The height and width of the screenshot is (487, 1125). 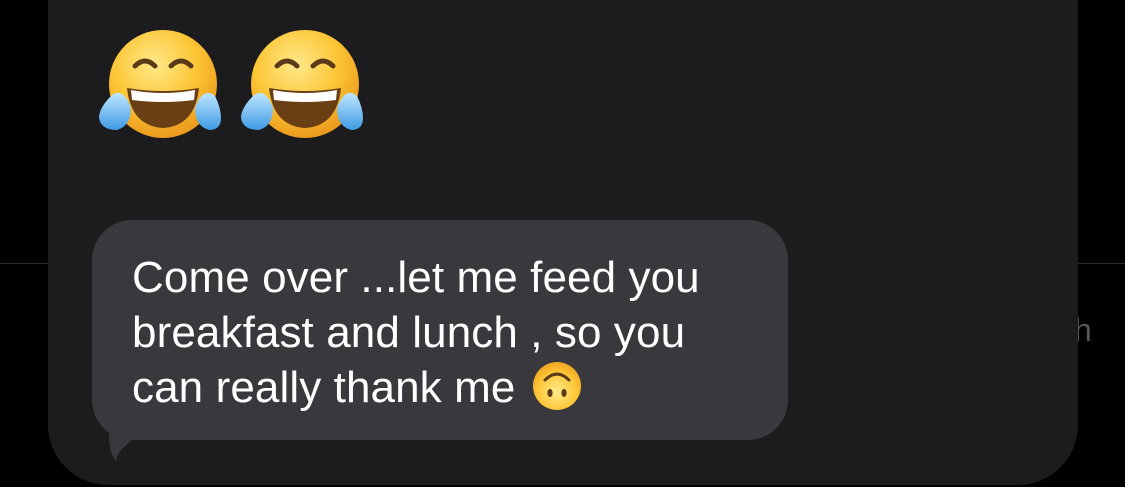 I want to click on message-line-last: can really thank me, so click(x=452, y=387).